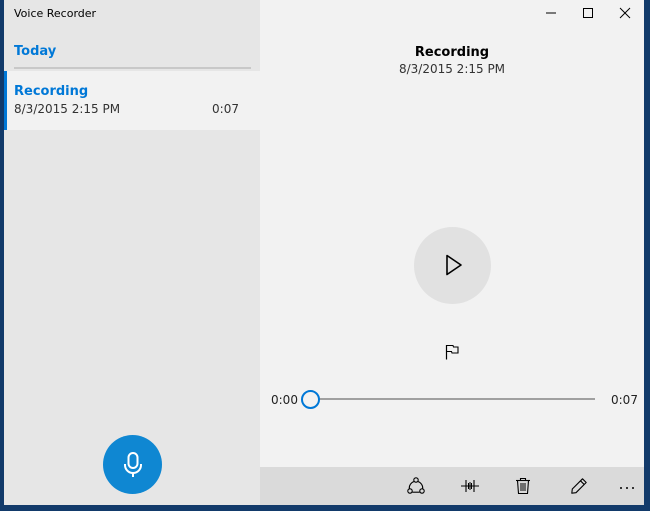  What do you see at coordinates (452, 69) in the screenshot?
I see `recording-date: 8/3/2015 2:15 PM` at bounding box center [452, 69].